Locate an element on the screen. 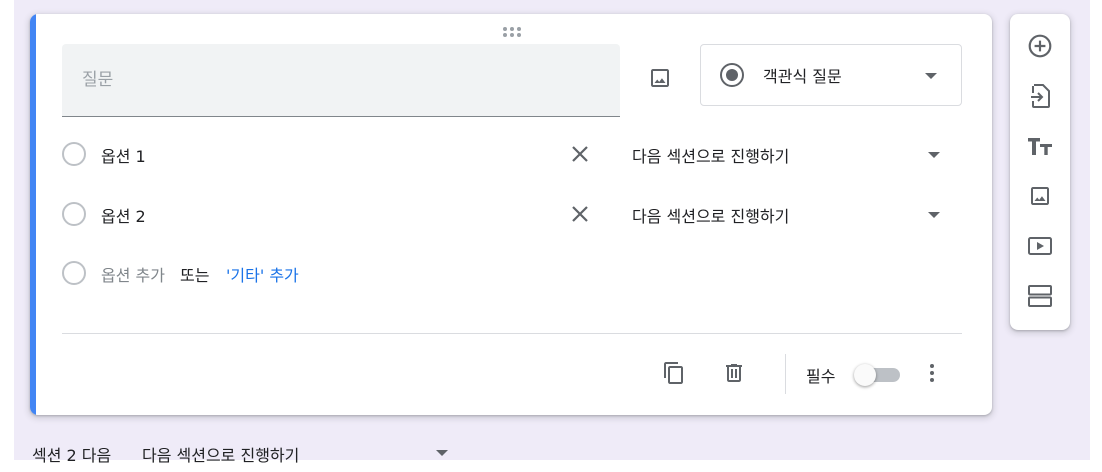  add-image-tool-button is located at coordinates (1040, 196).